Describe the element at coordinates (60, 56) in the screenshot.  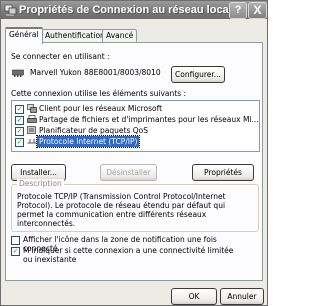
I see `connect-using-label: Se connecter en utilisant :` at that location.